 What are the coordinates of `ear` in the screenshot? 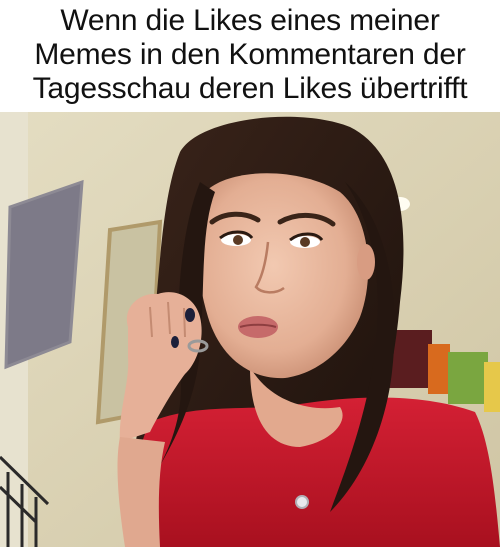 It's located at (366, 262).